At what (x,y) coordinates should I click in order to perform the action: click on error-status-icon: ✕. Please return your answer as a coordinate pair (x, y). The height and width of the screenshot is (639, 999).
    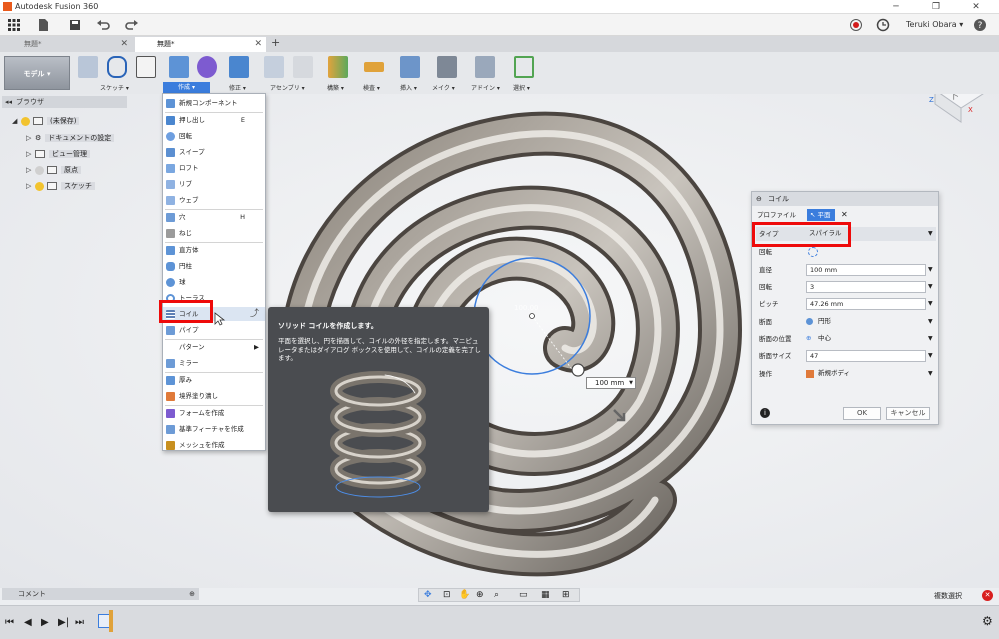
    Looking at the image, I should click on (987, 595).